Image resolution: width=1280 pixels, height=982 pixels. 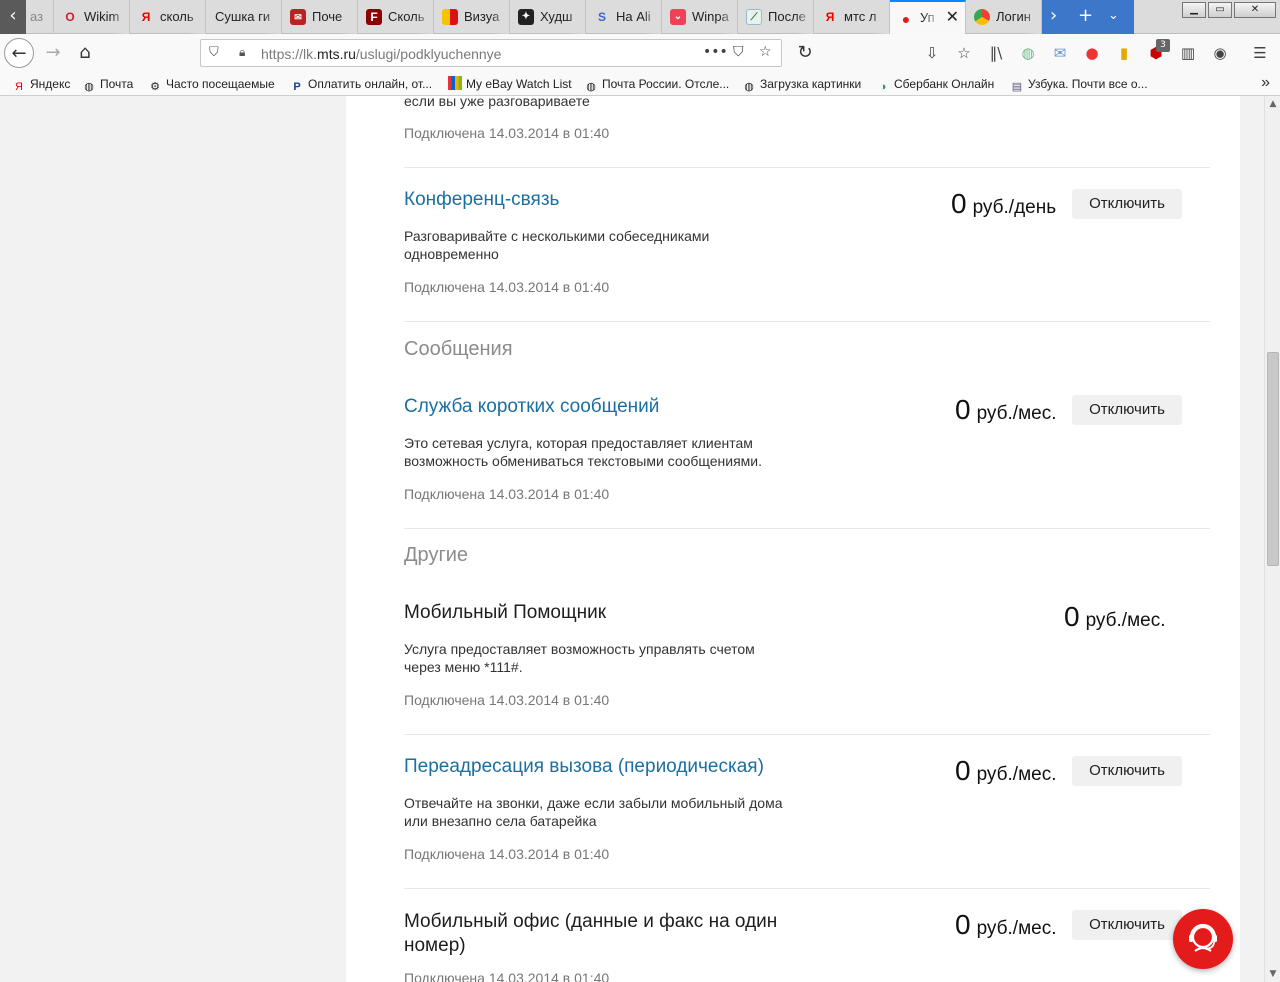 What do you see at coordinates (591, 87) in the screenshot?
I see `globe-icon: ◍` at bounding box center [591, 87].